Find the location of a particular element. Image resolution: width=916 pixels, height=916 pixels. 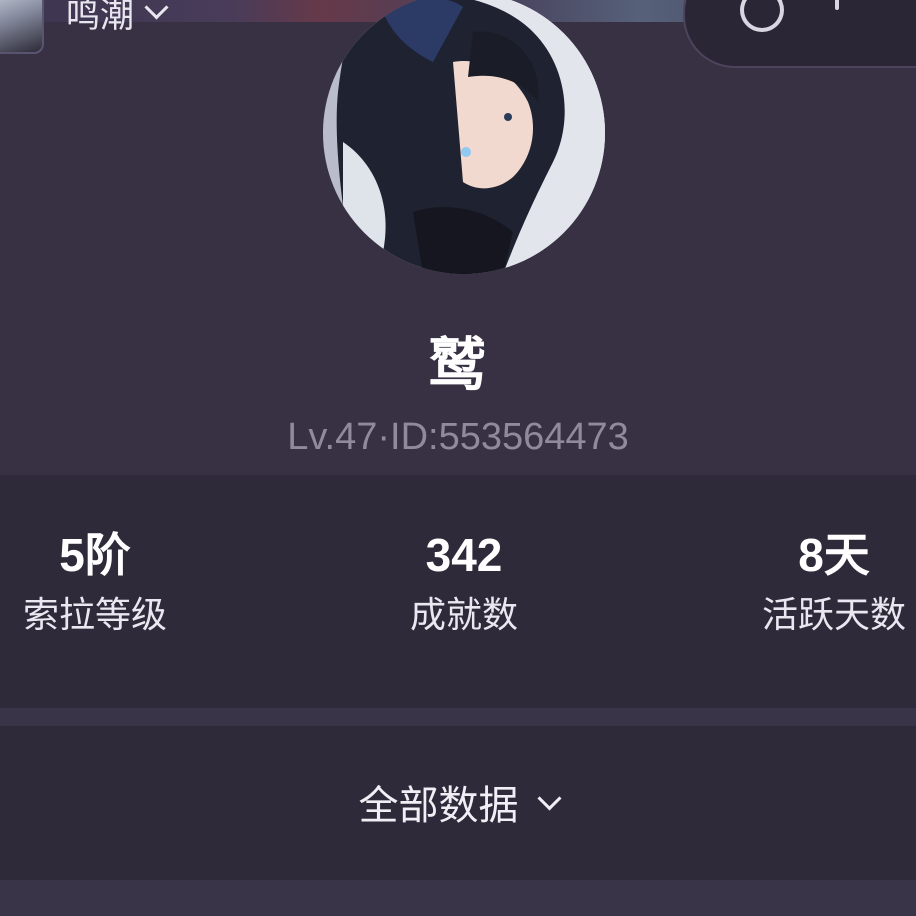

level-id-line: Lv.47·ID:553564473 is located at coordinates (458, 437).